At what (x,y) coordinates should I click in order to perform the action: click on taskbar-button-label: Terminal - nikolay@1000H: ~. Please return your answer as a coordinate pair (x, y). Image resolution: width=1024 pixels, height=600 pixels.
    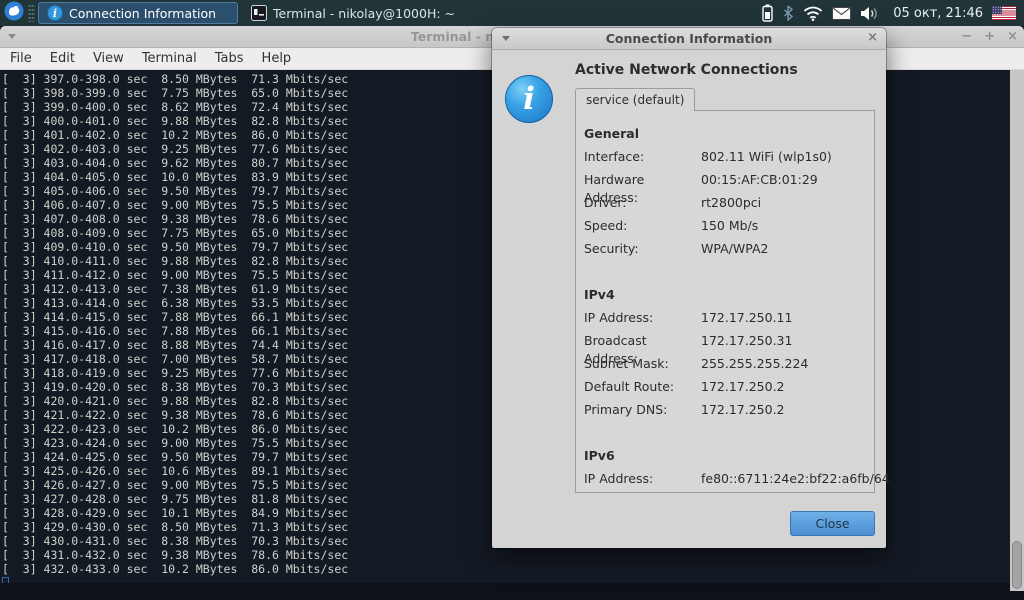
    Looking at the image, I should click on (364, 13).